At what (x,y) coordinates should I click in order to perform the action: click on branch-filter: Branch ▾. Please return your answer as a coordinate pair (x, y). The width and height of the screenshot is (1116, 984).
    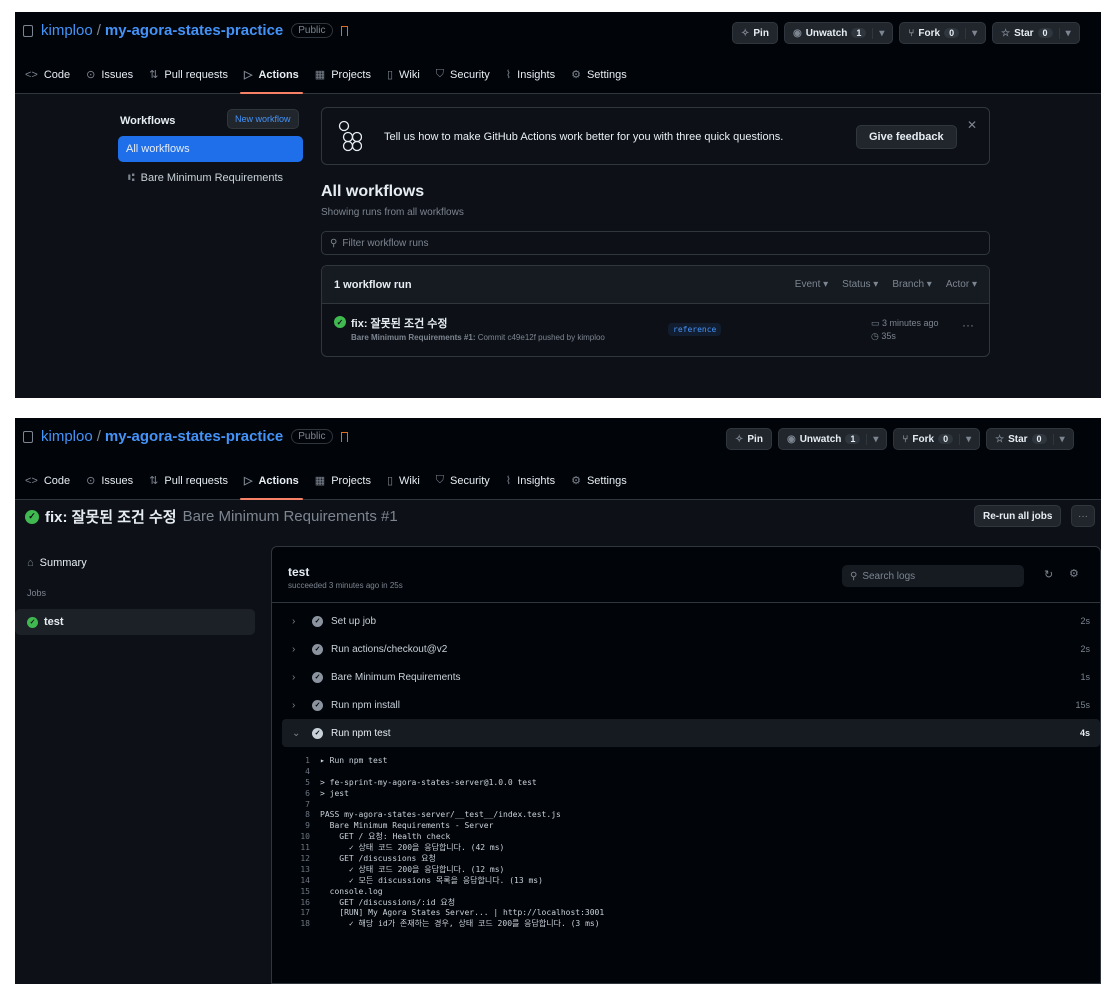
    Looking at the image, I should click on (912, 284).